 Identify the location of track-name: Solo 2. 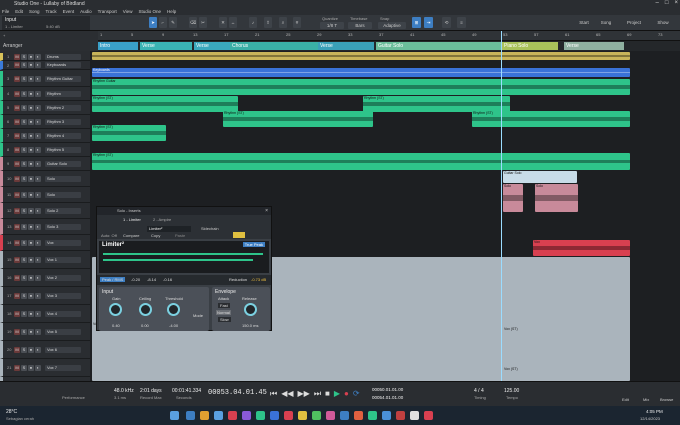
(63, 210).